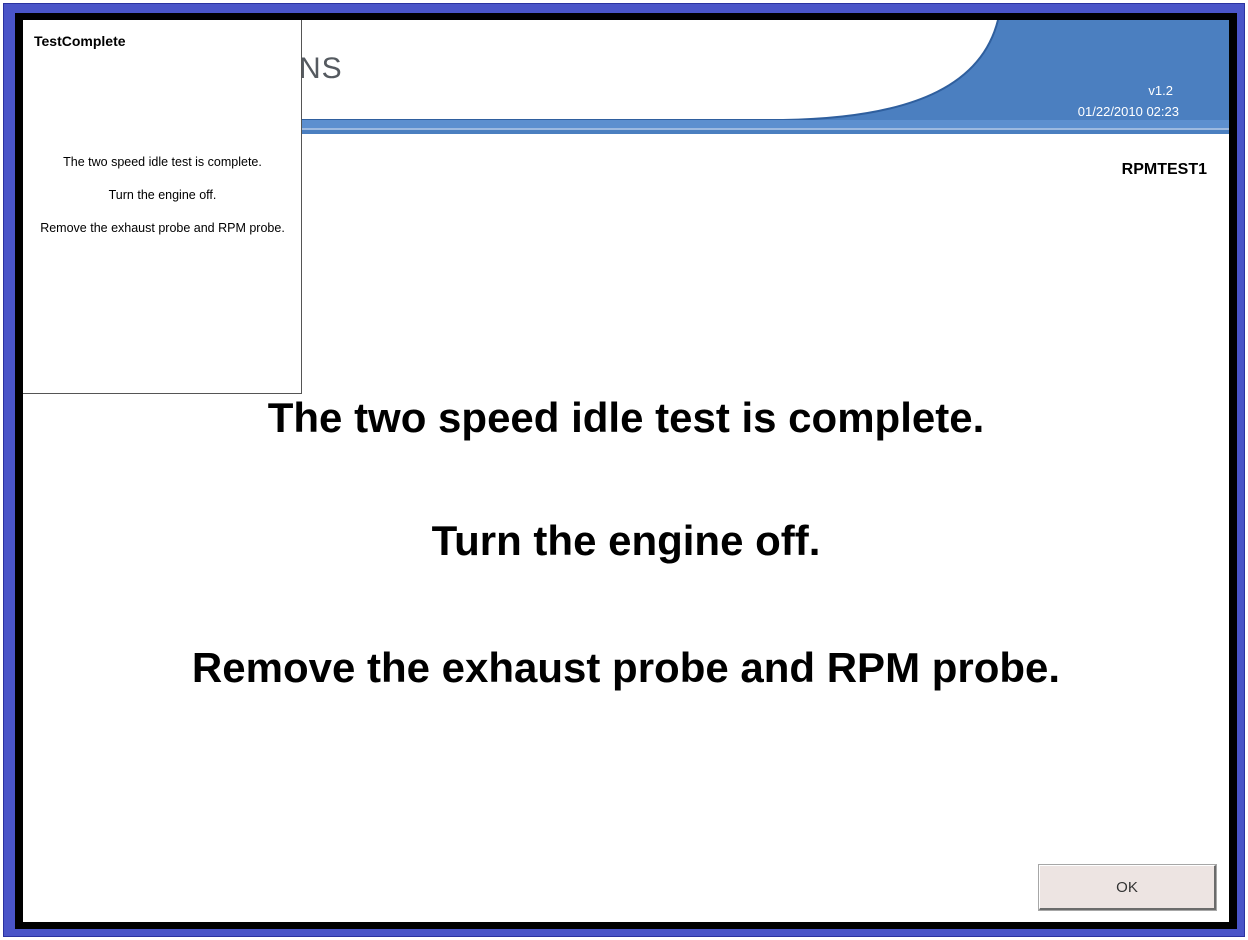  What do you see at coordinates (321, 68) in the screenshot?
I see `brand-logo-text: NS` at bounding box center [321, 68].